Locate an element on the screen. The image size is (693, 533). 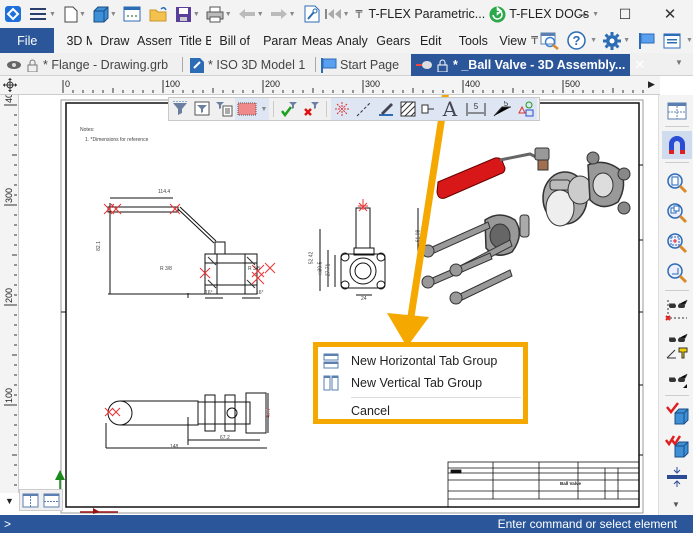
layout-icon is located at coordinates (677, 111).